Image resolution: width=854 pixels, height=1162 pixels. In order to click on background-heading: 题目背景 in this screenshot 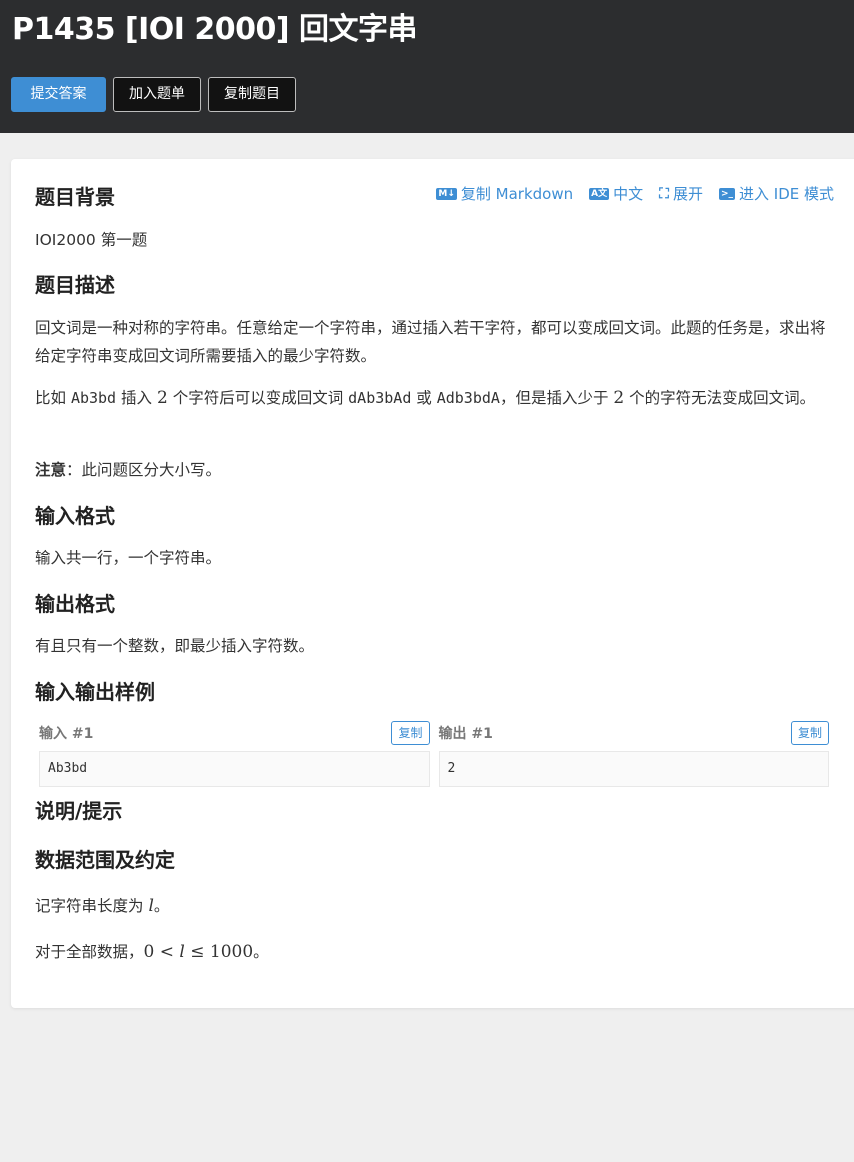, I will do `click(75, 197)`.